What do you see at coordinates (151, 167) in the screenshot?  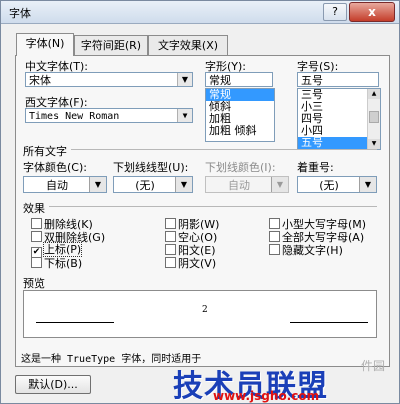 I see `underline-style-label: 下划线线型(U):` at bounding box center [151, 167].